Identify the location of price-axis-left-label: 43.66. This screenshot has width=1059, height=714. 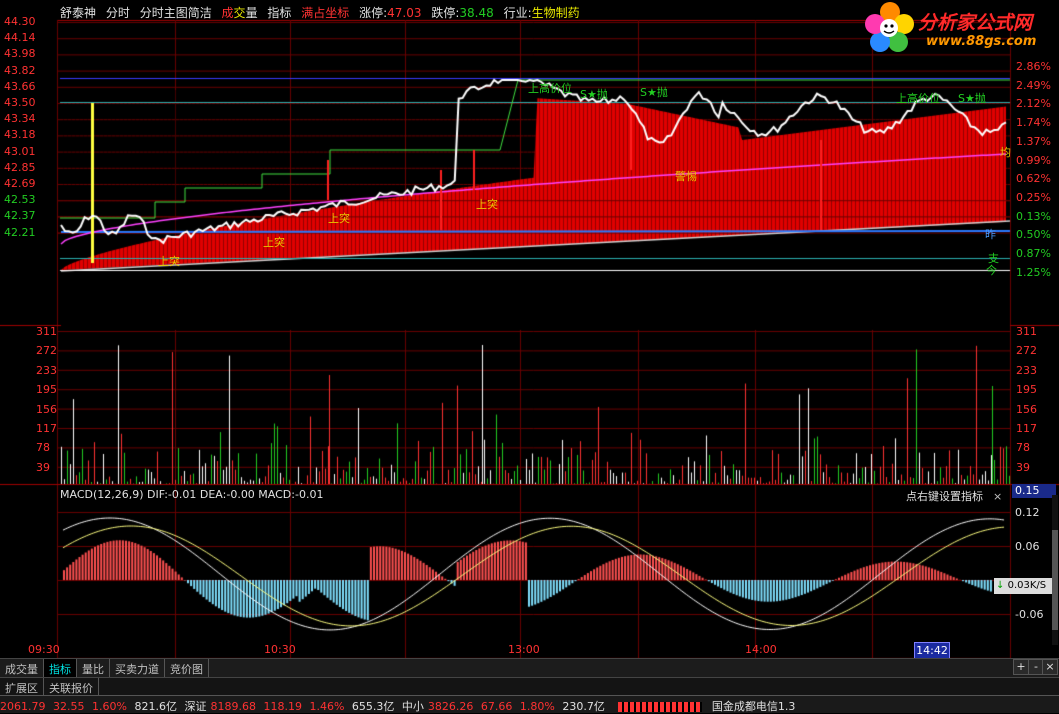
(20, 86).